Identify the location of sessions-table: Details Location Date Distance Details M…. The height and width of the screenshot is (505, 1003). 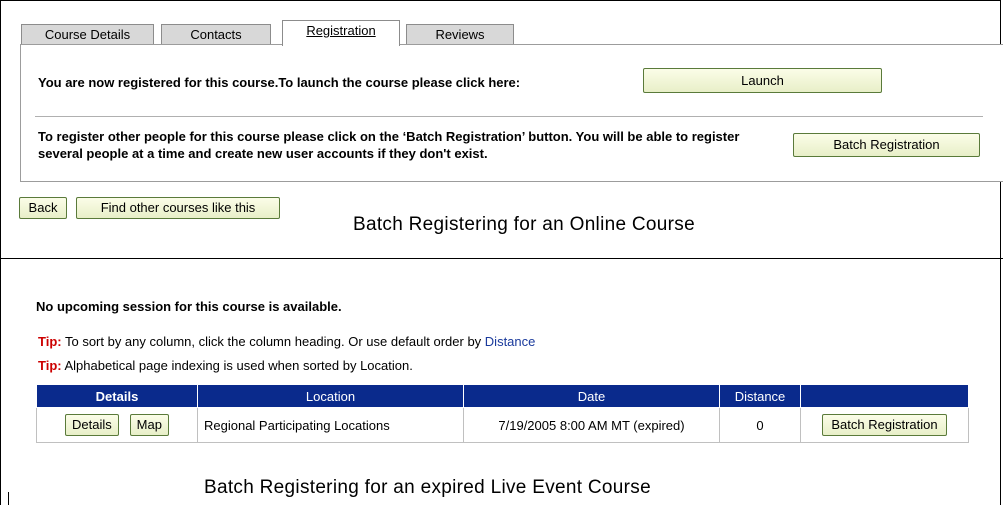
(502, 413).